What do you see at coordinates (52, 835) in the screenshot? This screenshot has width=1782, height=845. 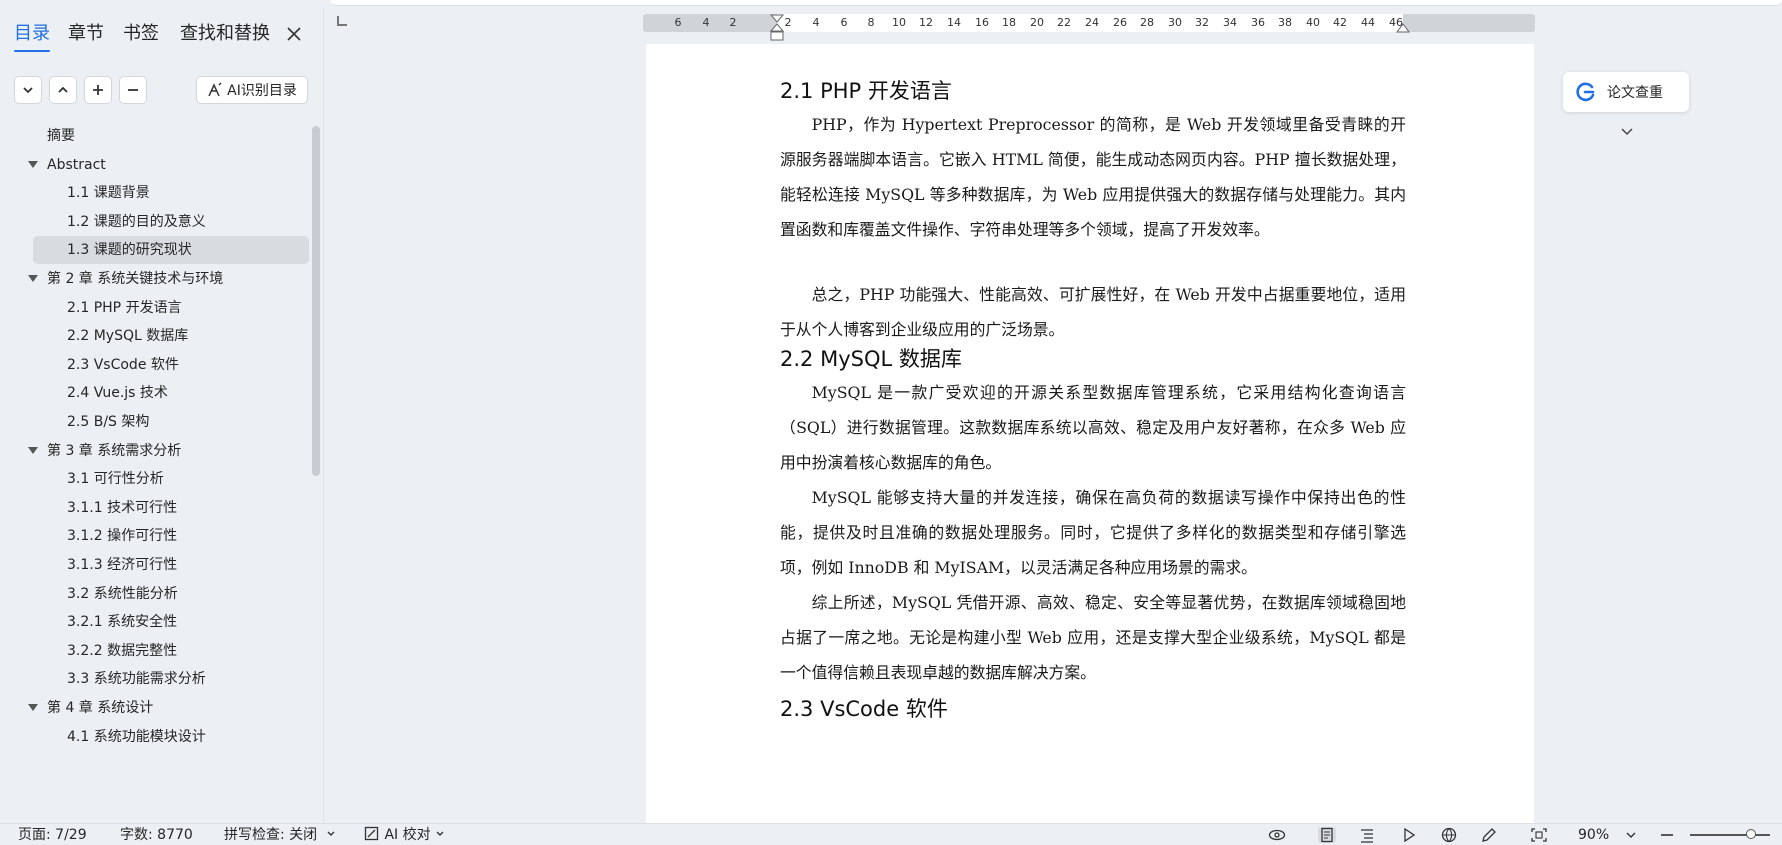 I see `page-count: 页面: 7/29` at bounding box center [52, 835].